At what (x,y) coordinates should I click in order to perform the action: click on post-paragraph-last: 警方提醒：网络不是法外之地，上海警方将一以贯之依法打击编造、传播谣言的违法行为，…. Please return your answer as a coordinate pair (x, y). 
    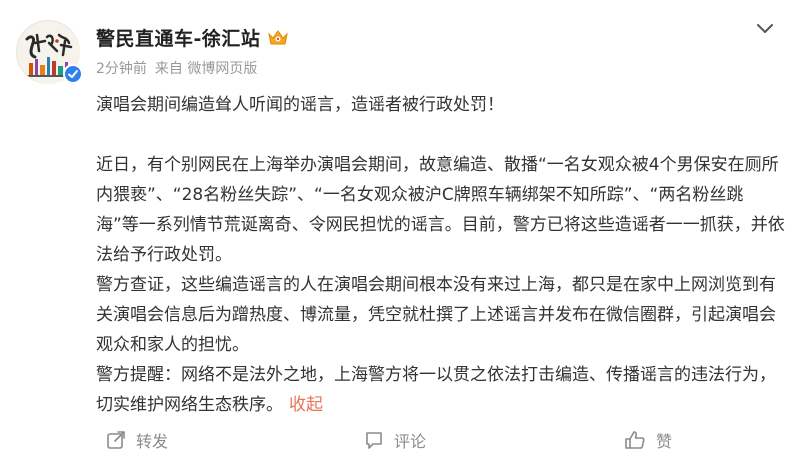
    Looking at the image, I should click on (441, 390).